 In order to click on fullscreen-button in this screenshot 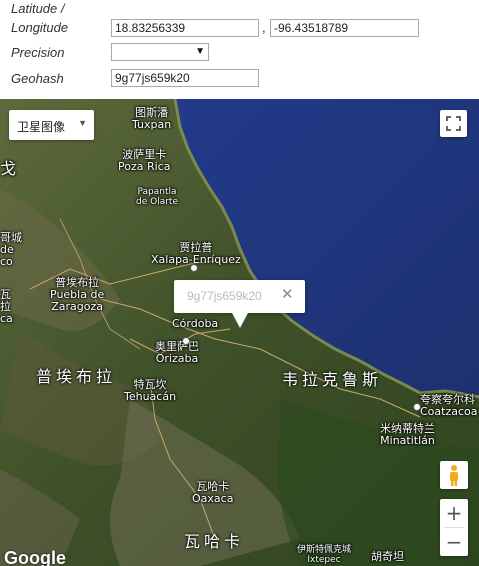, I will do `click(453, 123)`.